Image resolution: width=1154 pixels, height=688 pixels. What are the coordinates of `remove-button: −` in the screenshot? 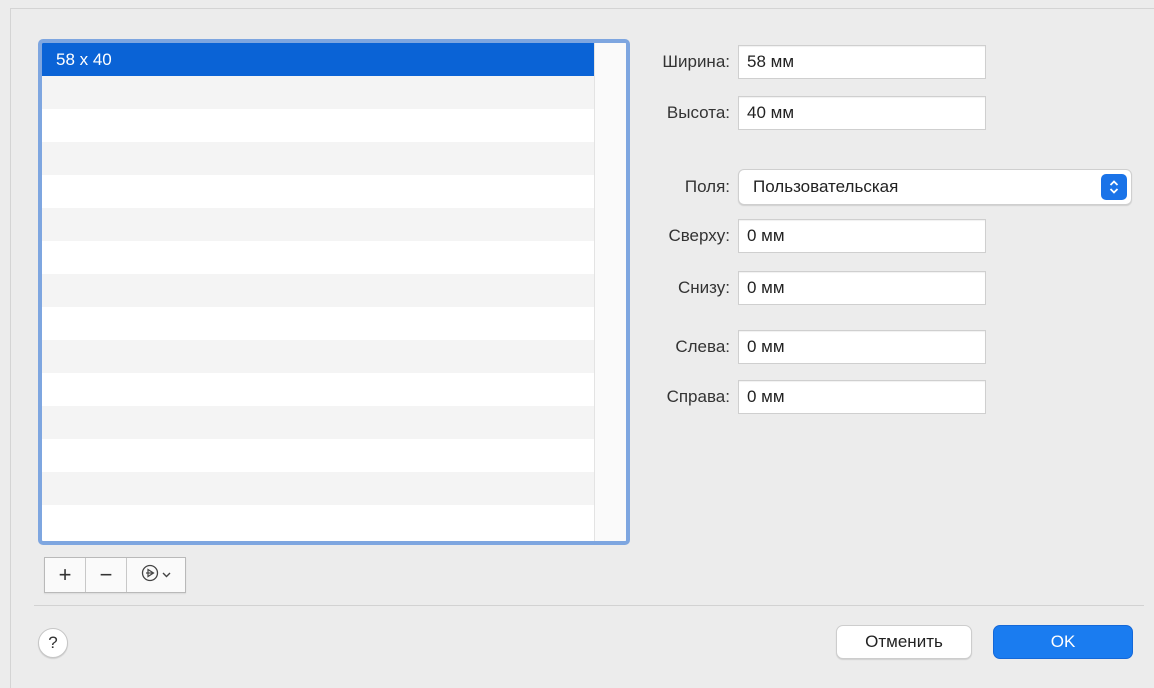 It's located at (106, 575).